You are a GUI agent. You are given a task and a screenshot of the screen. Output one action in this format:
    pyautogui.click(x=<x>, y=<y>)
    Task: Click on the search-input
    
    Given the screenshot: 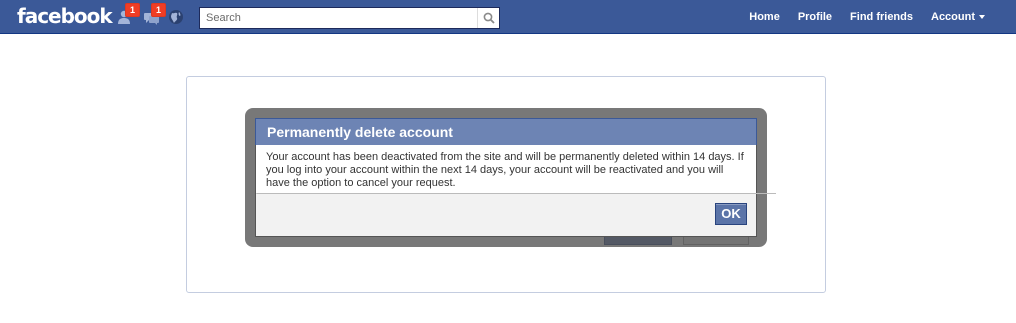 What is the action you would take?
    pyautogui.click(x=338, y=18)
    